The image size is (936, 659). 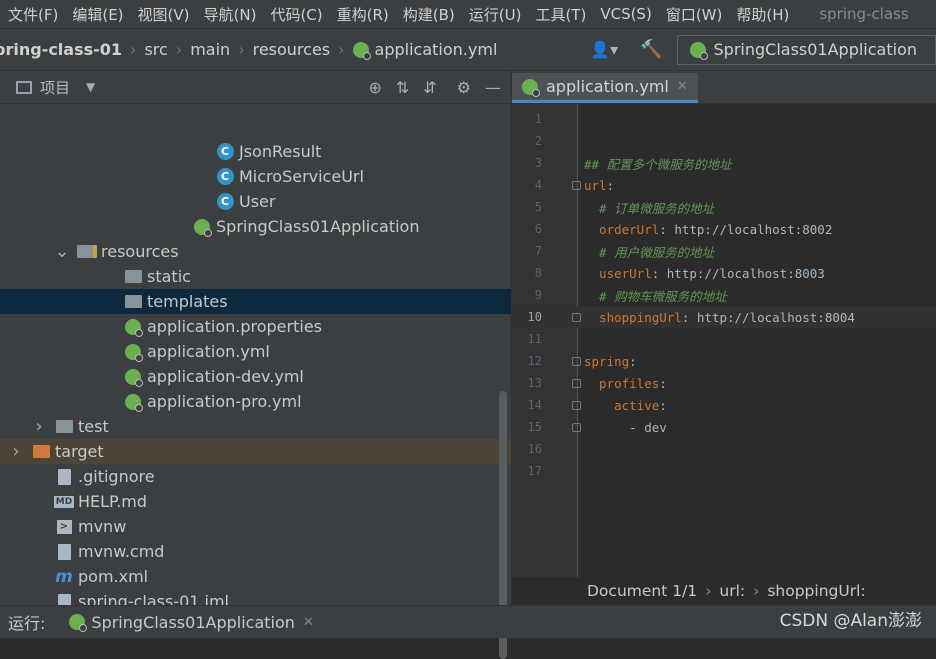 What do you see at coordinates (255, 226) in the screenshot?
I see `tree-item: SpringClass01Application` at bounding box center [255, 226].